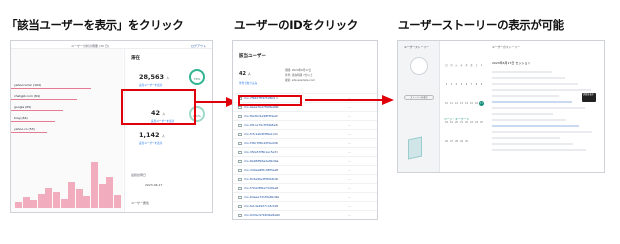  What do you see at coordinates (305, 187) in the screenshot?
I see `table-row: mo-f70dc8f6a7dd4be3 ⧉ —` at bounding box center [305, 187].